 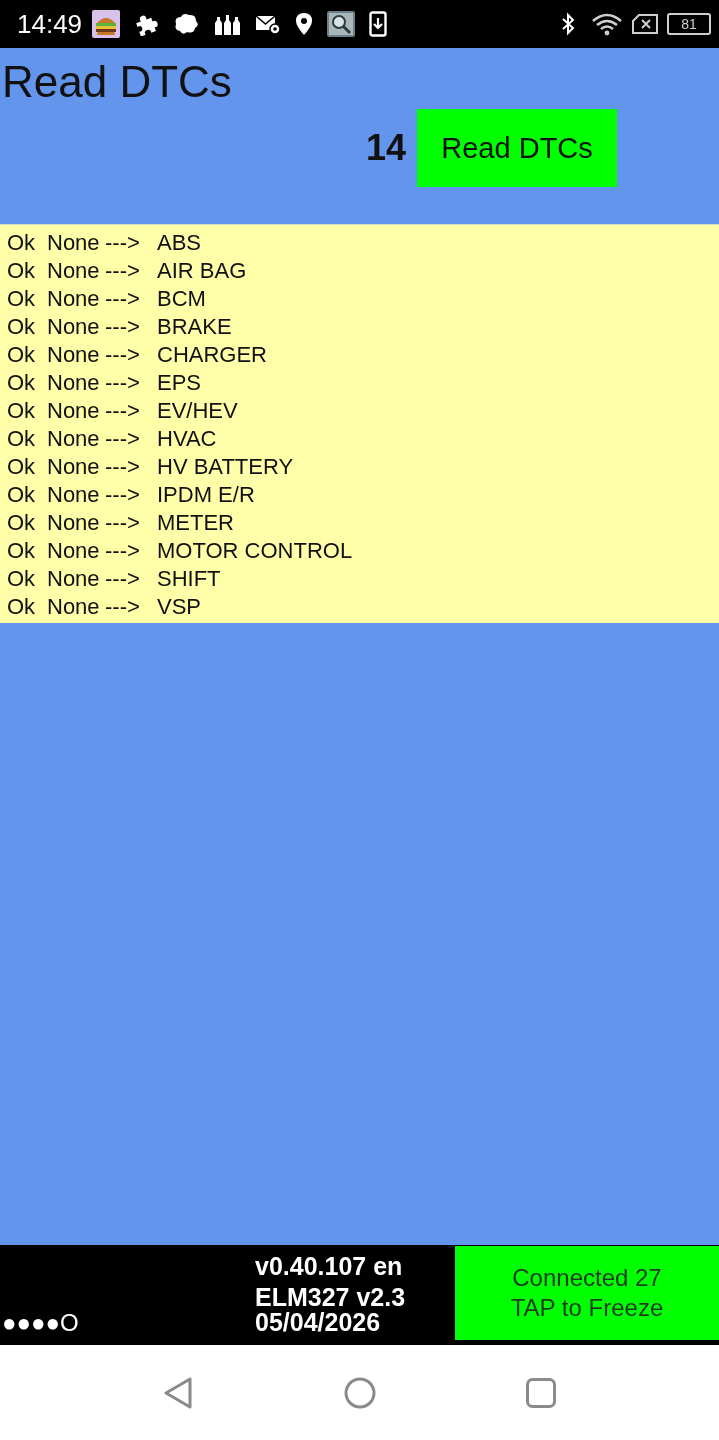 What do you see at coordinates (187, 439) in the screenshot?
I see `module-name: HVAC` at bounding box center [187, 439].